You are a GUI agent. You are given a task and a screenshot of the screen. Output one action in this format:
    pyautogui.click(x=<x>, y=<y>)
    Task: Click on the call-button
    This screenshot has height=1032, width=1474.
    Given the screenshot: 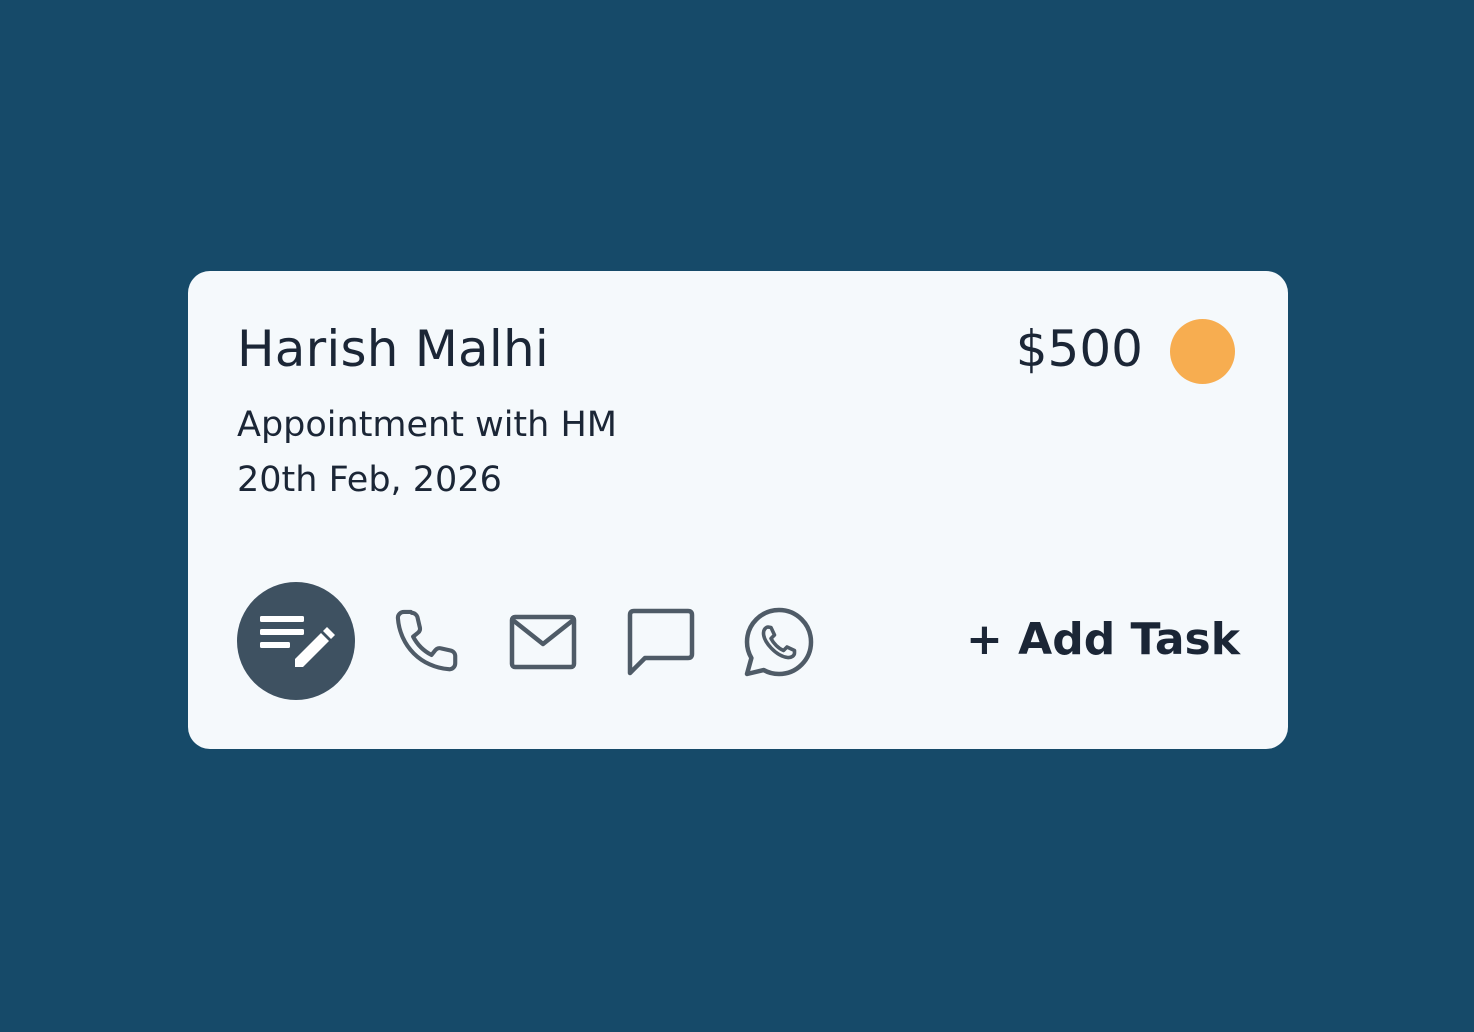 What is the action you would take?
    pyautogui.click(x=428, y=642)
    